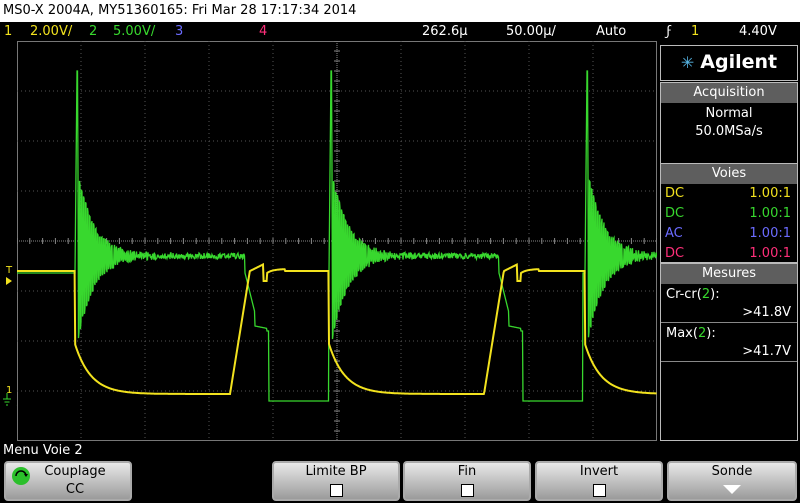  Describe the element at coordinates (611, 31) in the screenshot. I see `trigger-mode: Auto` at that location.